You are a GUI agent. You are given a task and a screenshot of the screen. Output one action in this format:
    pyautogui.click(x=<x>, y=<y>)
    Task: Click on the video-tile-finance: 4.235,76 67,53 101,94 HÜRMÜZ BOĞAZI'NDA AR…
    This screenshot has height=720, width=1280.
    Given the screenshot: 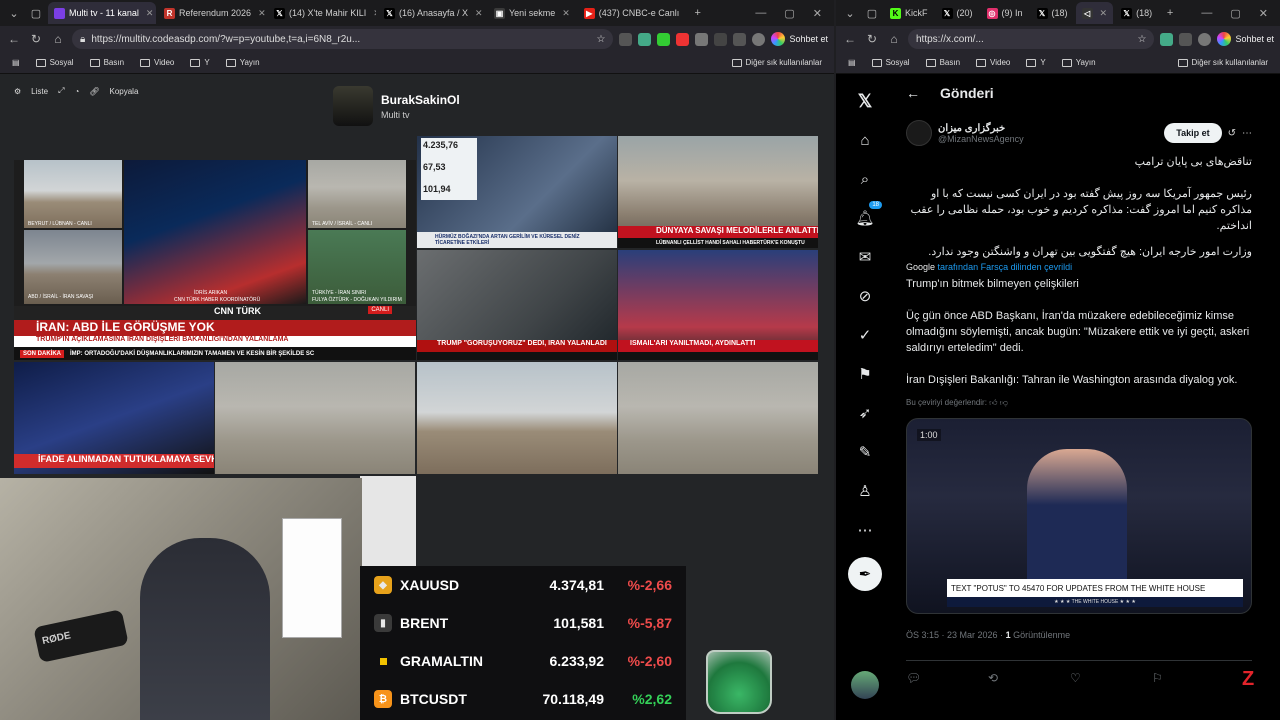 What is the action you would take?
    pyautogui.click(x=517, y=192)
    